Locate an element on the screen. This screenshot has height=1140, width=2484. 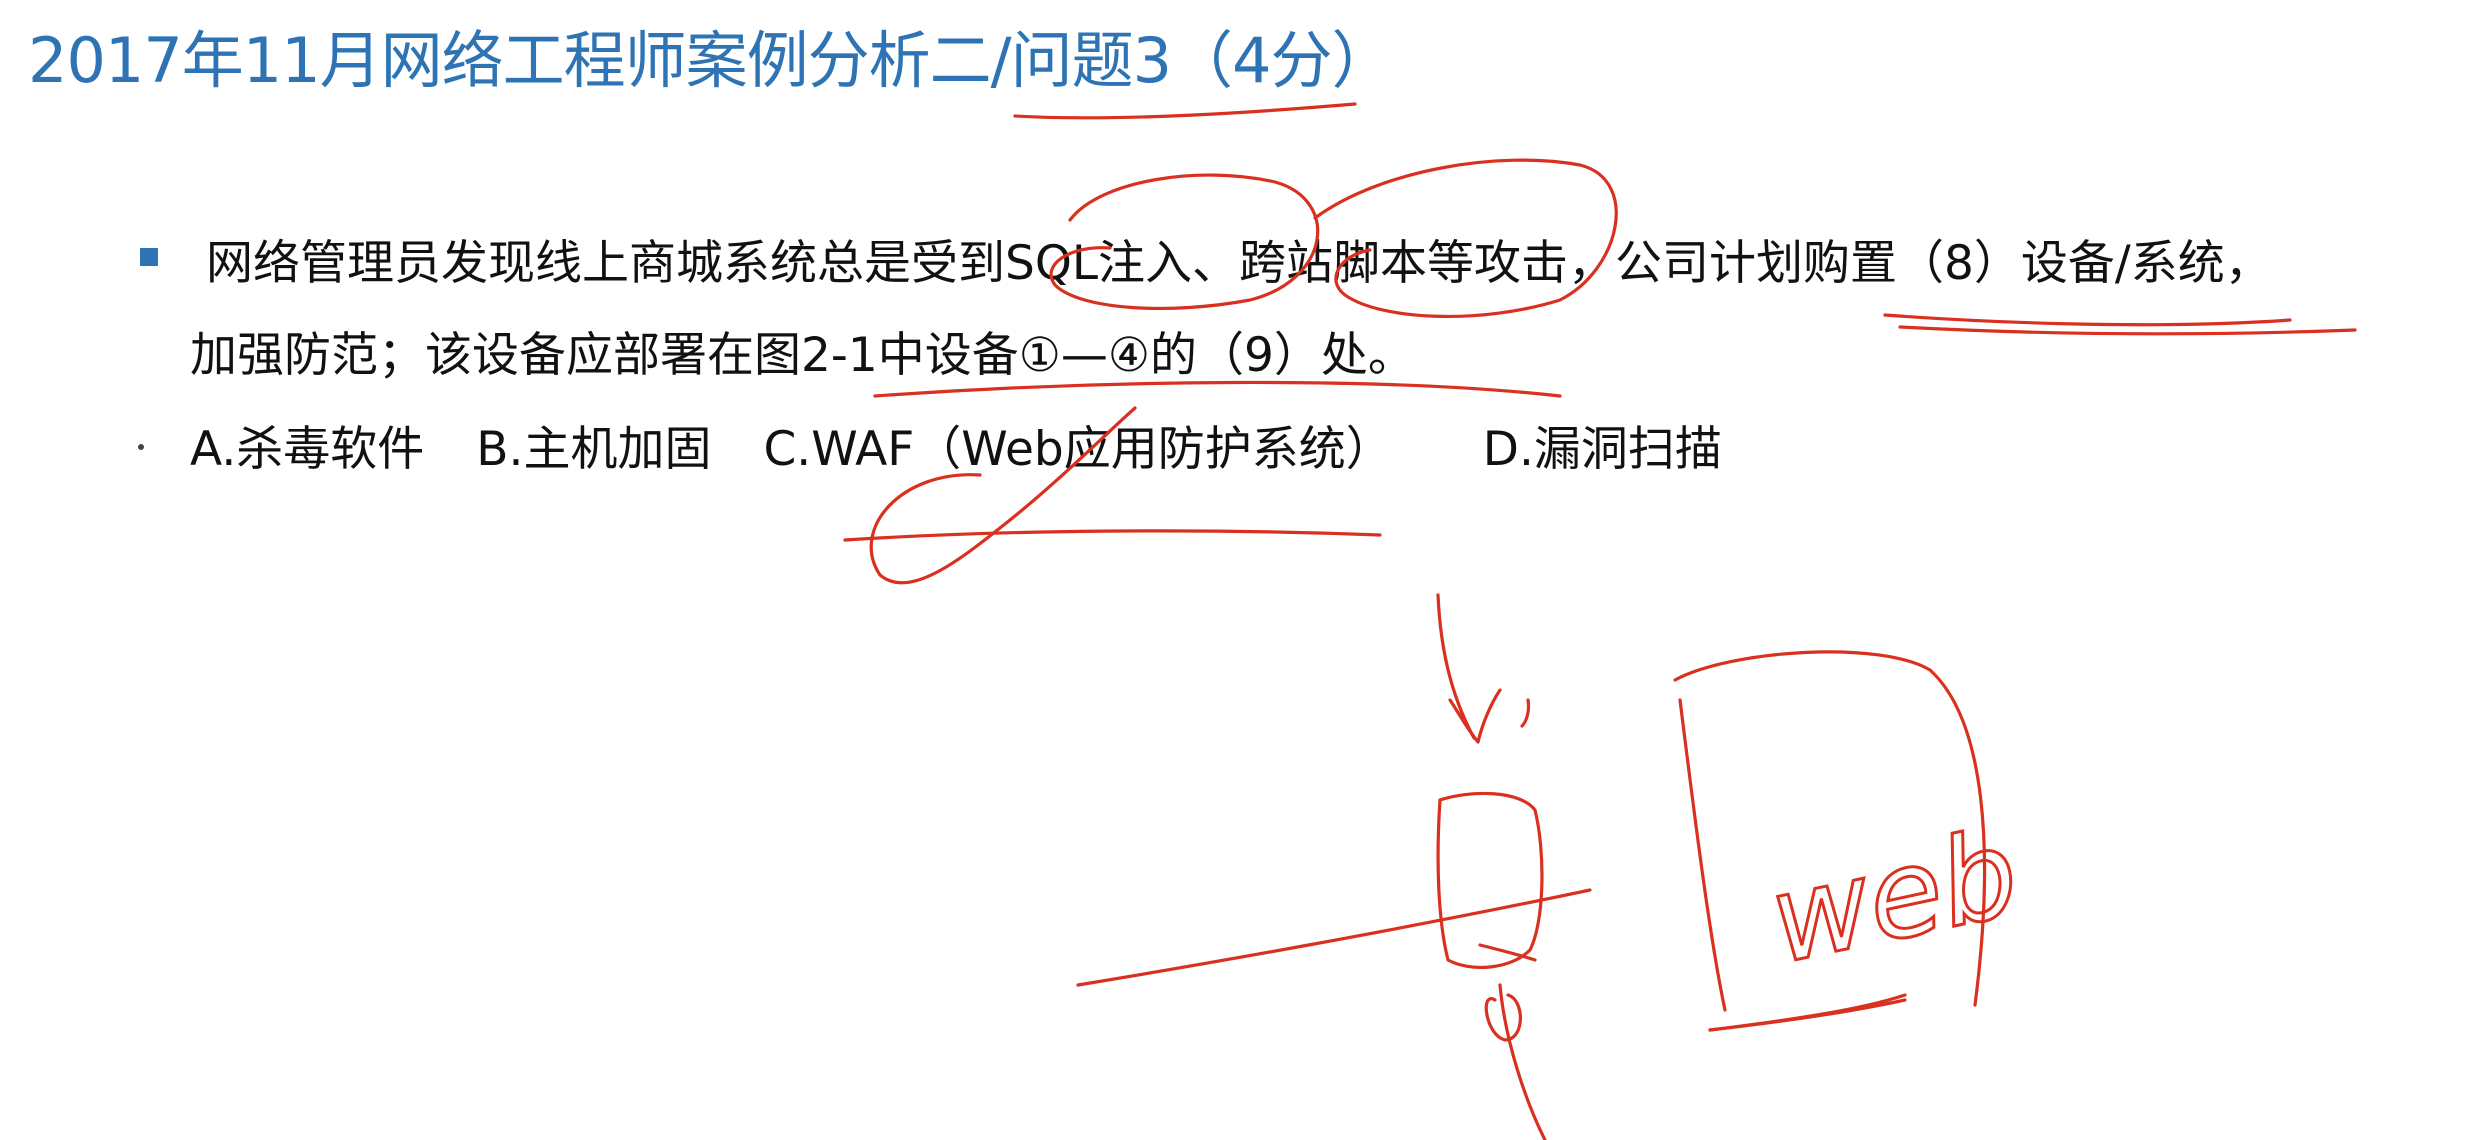
ink-web-label: web is located at coordinates (1894, 898).